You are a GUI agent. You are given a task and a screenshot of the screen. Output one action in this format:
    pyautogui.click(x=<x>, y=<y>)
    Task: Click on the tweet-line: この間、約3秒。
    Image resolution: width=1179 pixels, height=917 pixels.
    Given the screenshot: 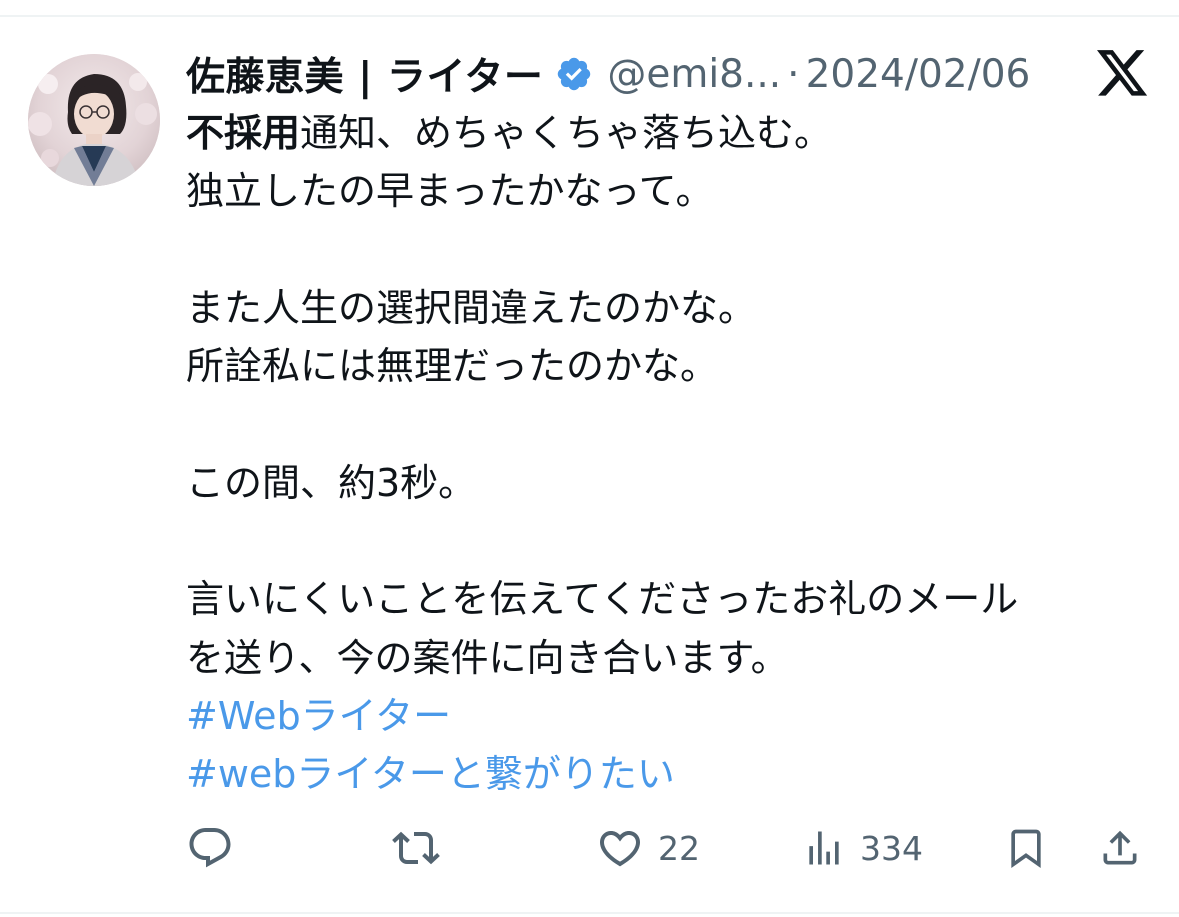 What is the action you would take?
    pyautogui.click(x=331, y=482)
    